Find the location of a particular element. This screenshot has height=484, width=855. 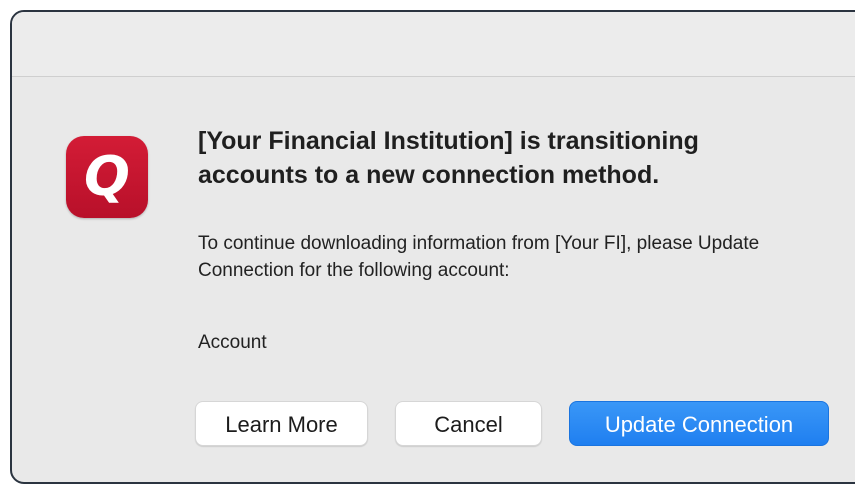

message-text-part1: To continue downloading information from is located at coordinates (376, 243).